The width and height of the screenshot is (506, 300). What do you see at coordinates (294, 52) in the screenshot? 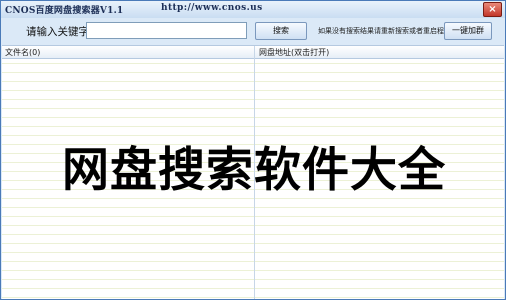
I see `column-header-url: 网盘地址(双击打开)` at bounding box center [294, 52].